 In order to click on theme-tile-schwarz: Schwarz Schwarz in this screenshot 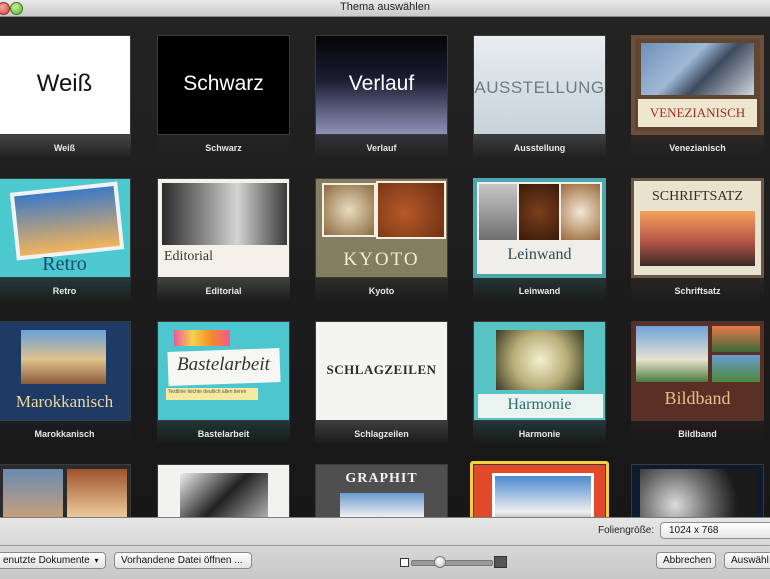, I will do `click(223, 97)`.